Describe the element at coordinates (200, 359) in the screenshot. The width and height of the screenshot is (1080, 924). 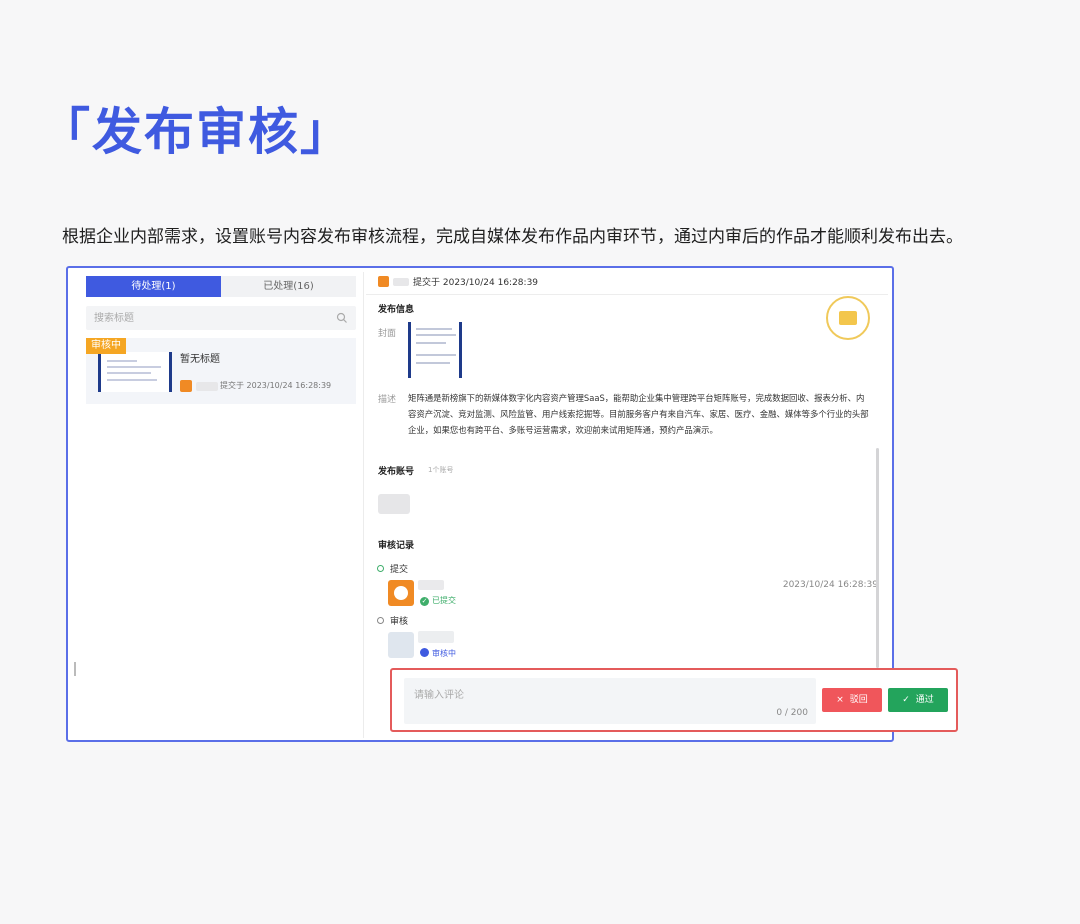
I see `item-title: 暂无标题` at that location.